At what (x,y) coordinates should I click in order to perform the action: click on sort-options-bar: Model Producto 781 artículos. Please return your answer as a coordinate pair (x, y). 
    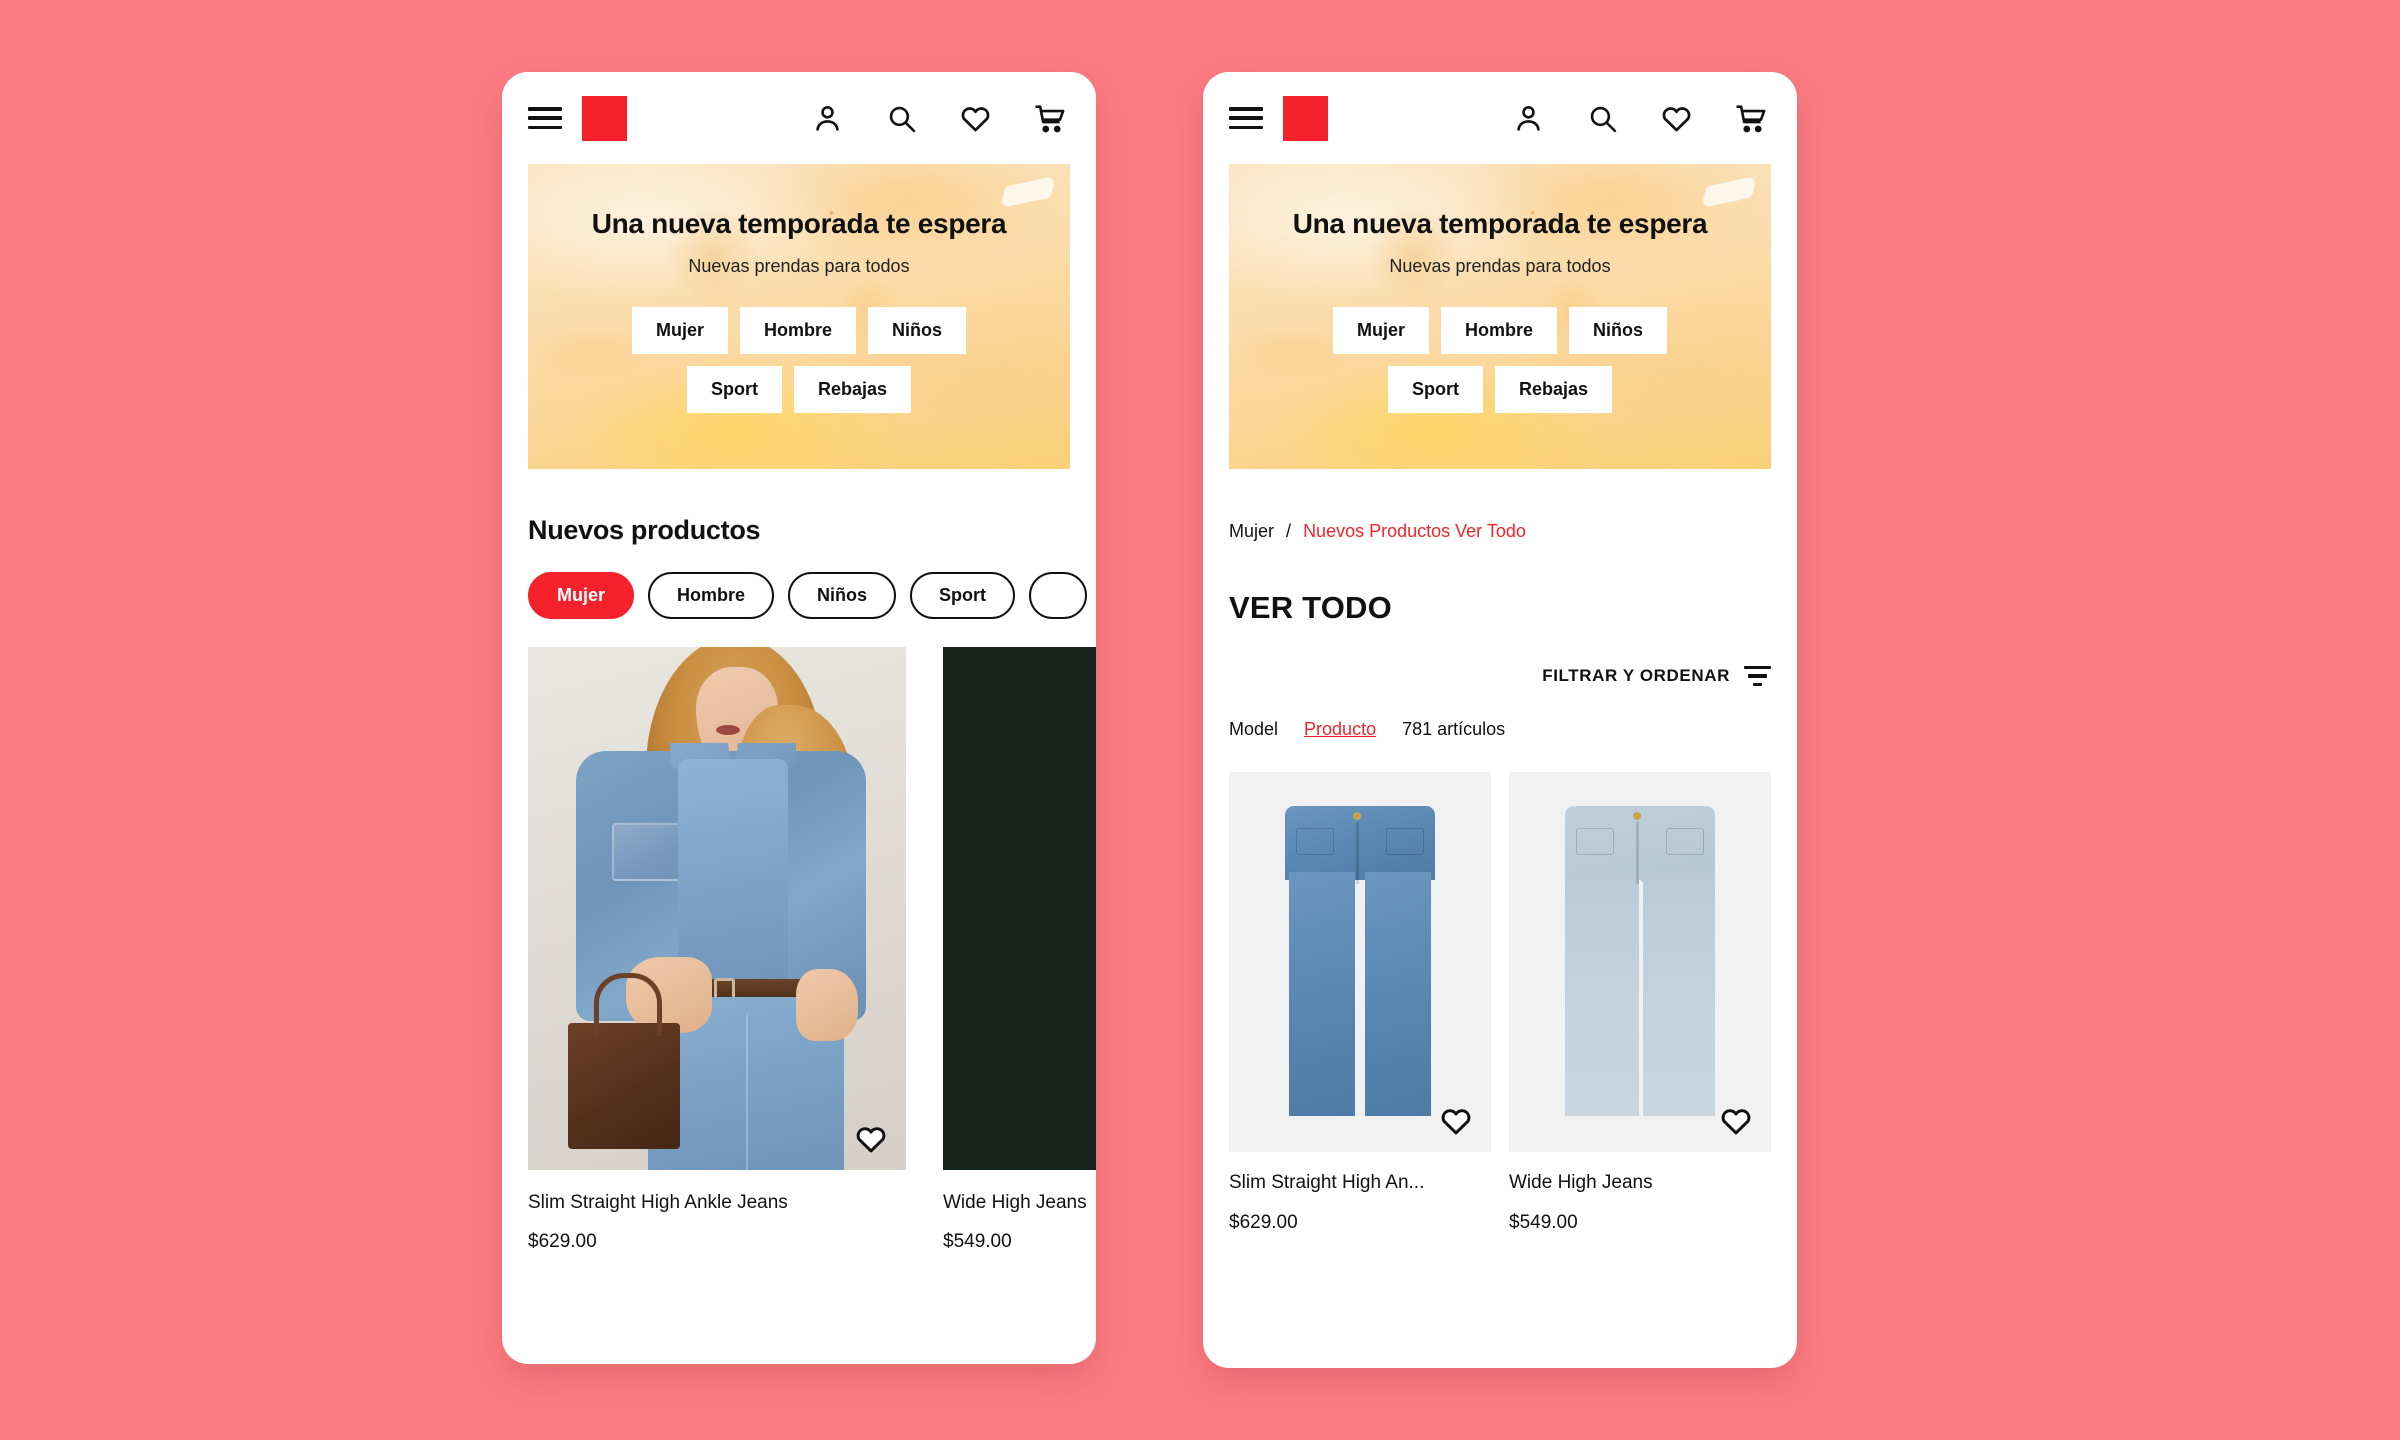
    Looking at the image, I should click on (1513, 729).